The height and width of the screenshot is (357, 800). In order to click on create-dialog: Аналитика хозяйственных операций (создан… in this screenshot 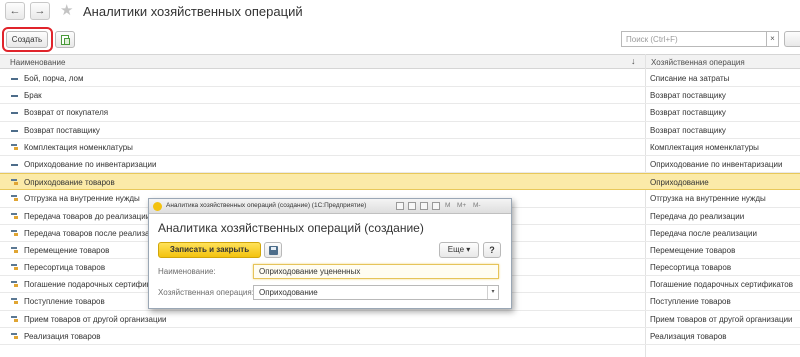, I will do `click(330, 253)`.